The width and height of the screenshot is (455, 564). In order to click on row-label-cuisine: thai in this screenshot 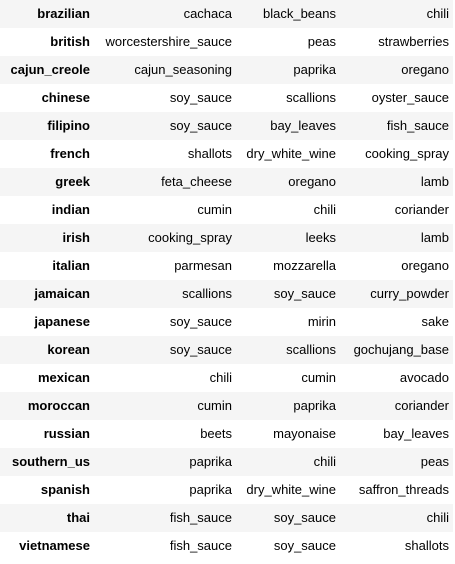, I will do `click(78, 517)`.